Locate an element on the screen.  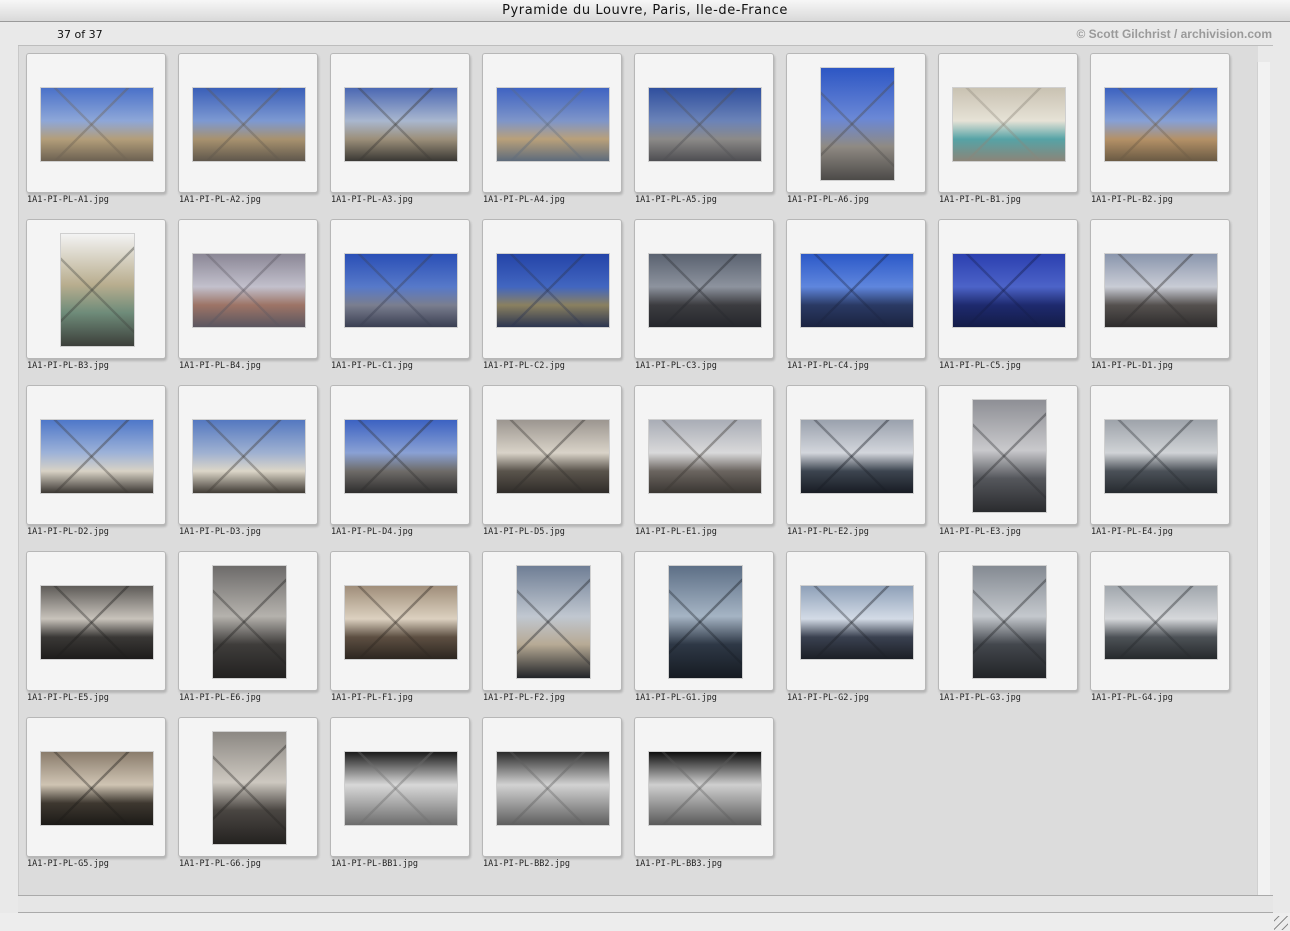
thumbnail-item: 1A1-PI-PL-A2.jpg is located at coordinates (248, 133).